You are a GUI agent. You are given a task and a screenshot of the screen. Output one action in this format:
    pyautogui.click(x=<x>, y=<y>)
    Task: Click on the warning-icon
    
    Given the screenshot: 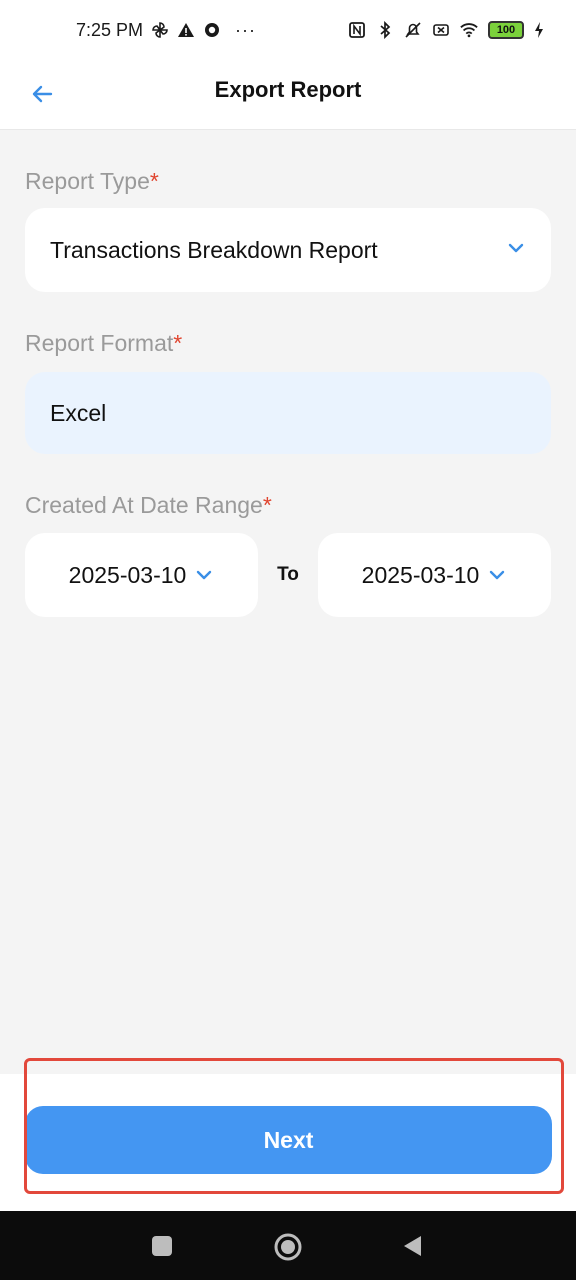 What is the action you would take?
    pyautogui.click(x=186, y=30)
    